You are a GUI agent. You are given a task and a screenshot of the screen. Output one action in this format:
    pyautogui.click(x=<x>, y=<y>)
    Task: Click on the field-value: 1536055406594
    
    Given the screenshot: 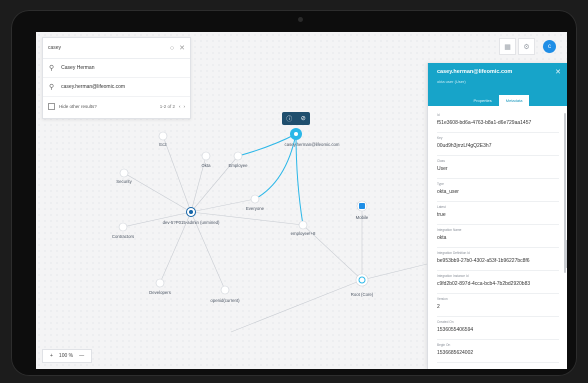 What is the action you would take?
    pyautogui.click(x=455, y=330)
    